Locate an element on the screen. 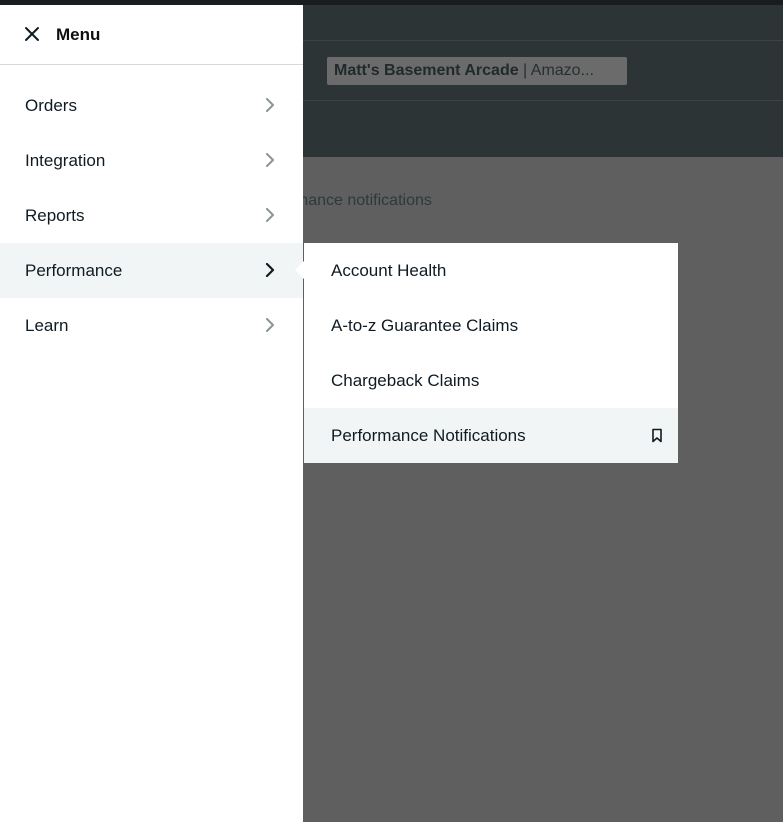 The image size is (783, 822). menu-title: Menu is located at coordinates (78, 34).